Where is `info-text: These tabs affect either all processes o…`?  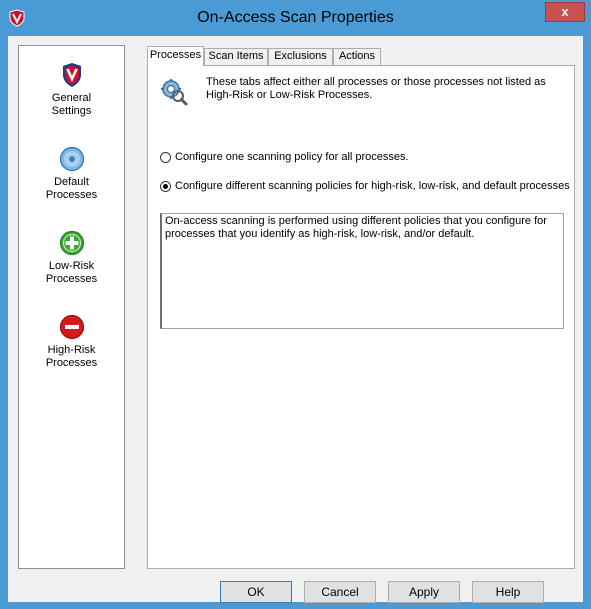
info-text: These tabs affect either all processes o… is located at coordinates (376, 88).